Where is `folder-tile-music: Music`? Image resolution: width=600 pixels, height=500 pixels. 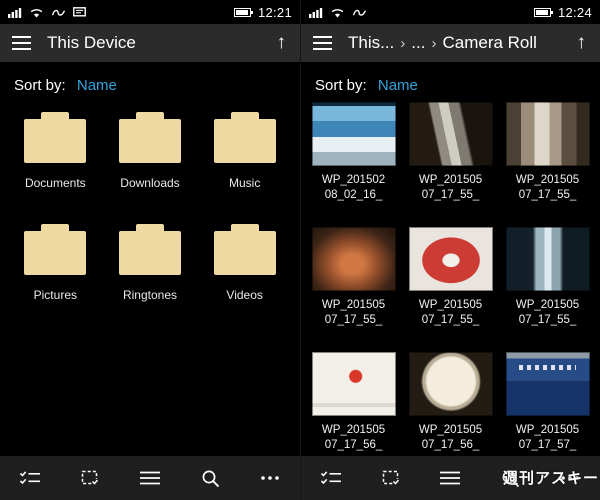 folder-tile-music: Music is located at coordinates (244, 147).